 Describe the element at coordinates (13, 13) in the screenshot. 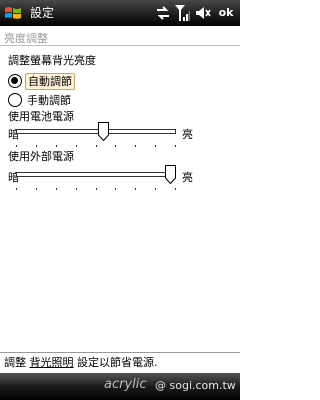

I see `windows-start-icon` at that location.